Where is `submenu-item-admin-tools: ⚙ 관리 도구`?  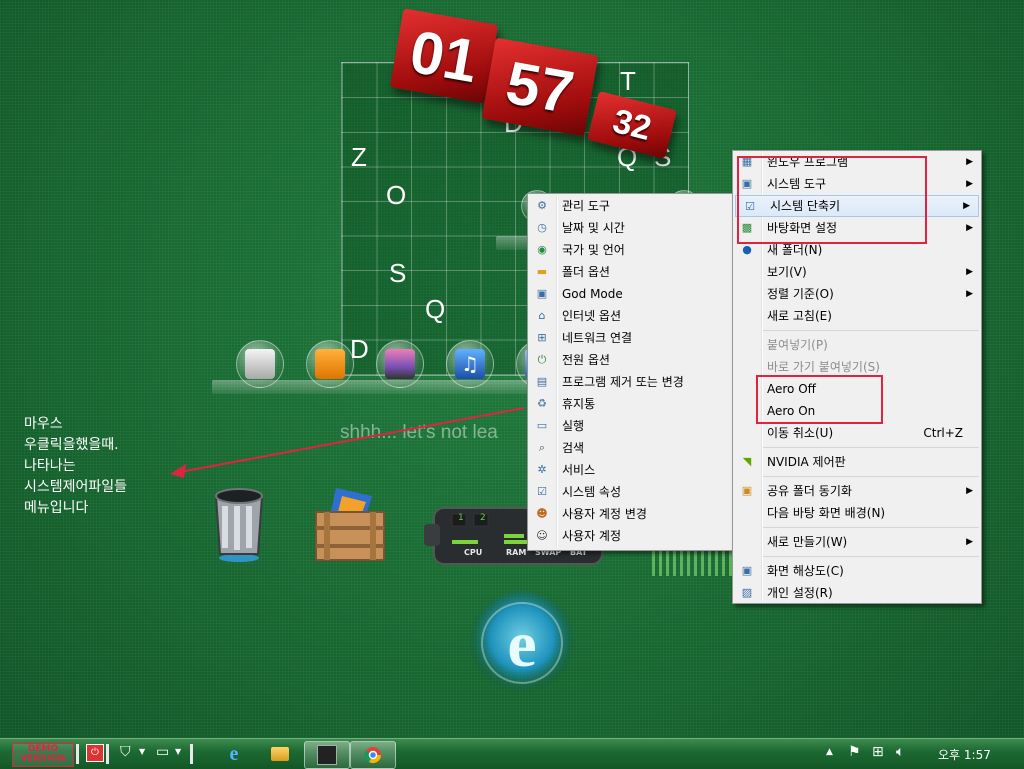 submenu-item-admin-tools: ⚙ 관리 도구 is located at coordinates (631, 206).